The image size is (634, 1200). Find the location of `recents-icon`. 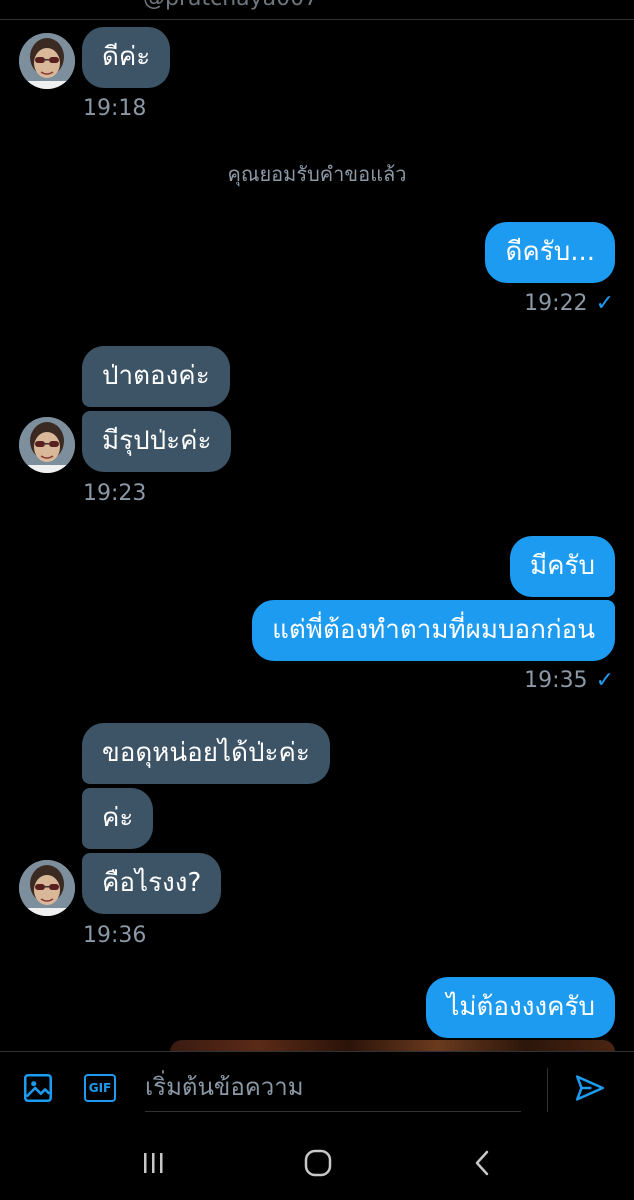

recents-icon is located at coordinates (153, 1163).